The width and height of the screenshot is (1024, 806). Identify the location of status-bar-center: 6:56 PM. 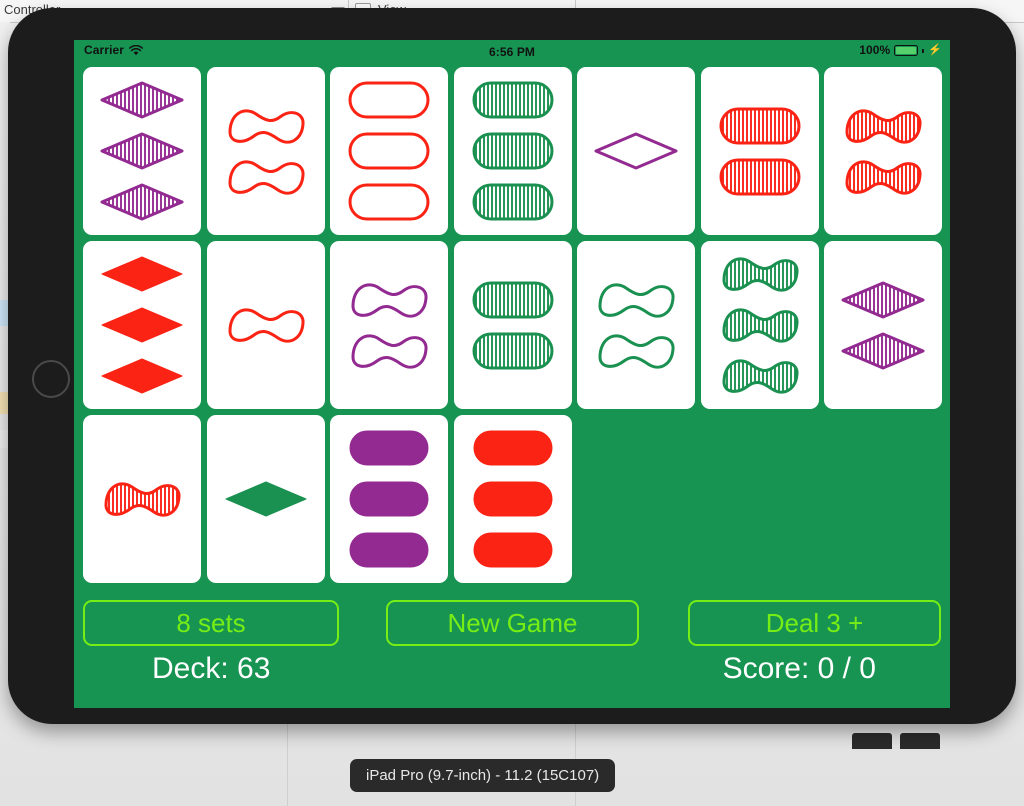
(512, 52).